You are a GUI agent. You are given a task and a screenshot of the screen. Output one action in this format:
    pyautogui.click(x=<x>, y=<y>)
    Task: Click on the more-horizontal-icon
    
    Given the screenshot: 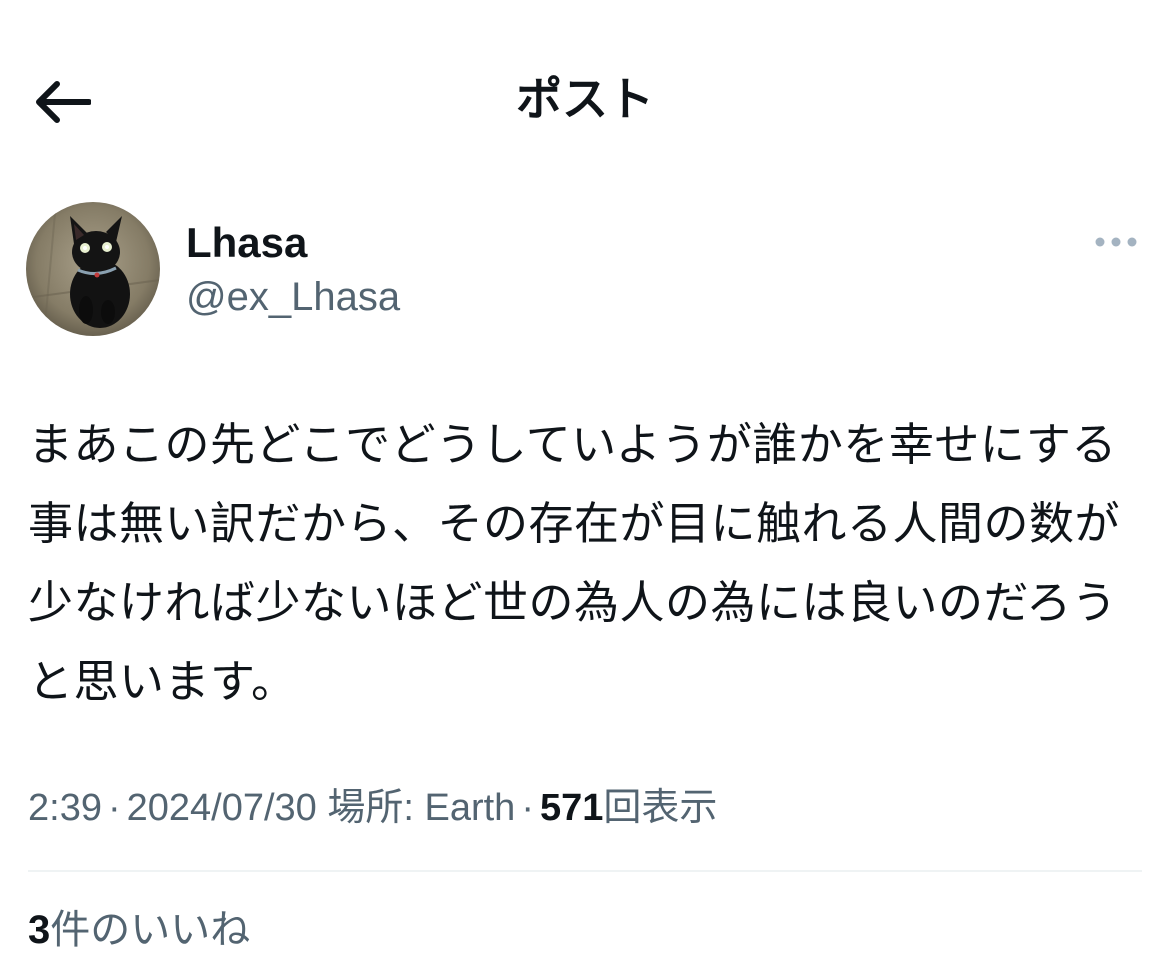 What is the action you would take?
    pyautogui.click(x=1116, y=242)
    